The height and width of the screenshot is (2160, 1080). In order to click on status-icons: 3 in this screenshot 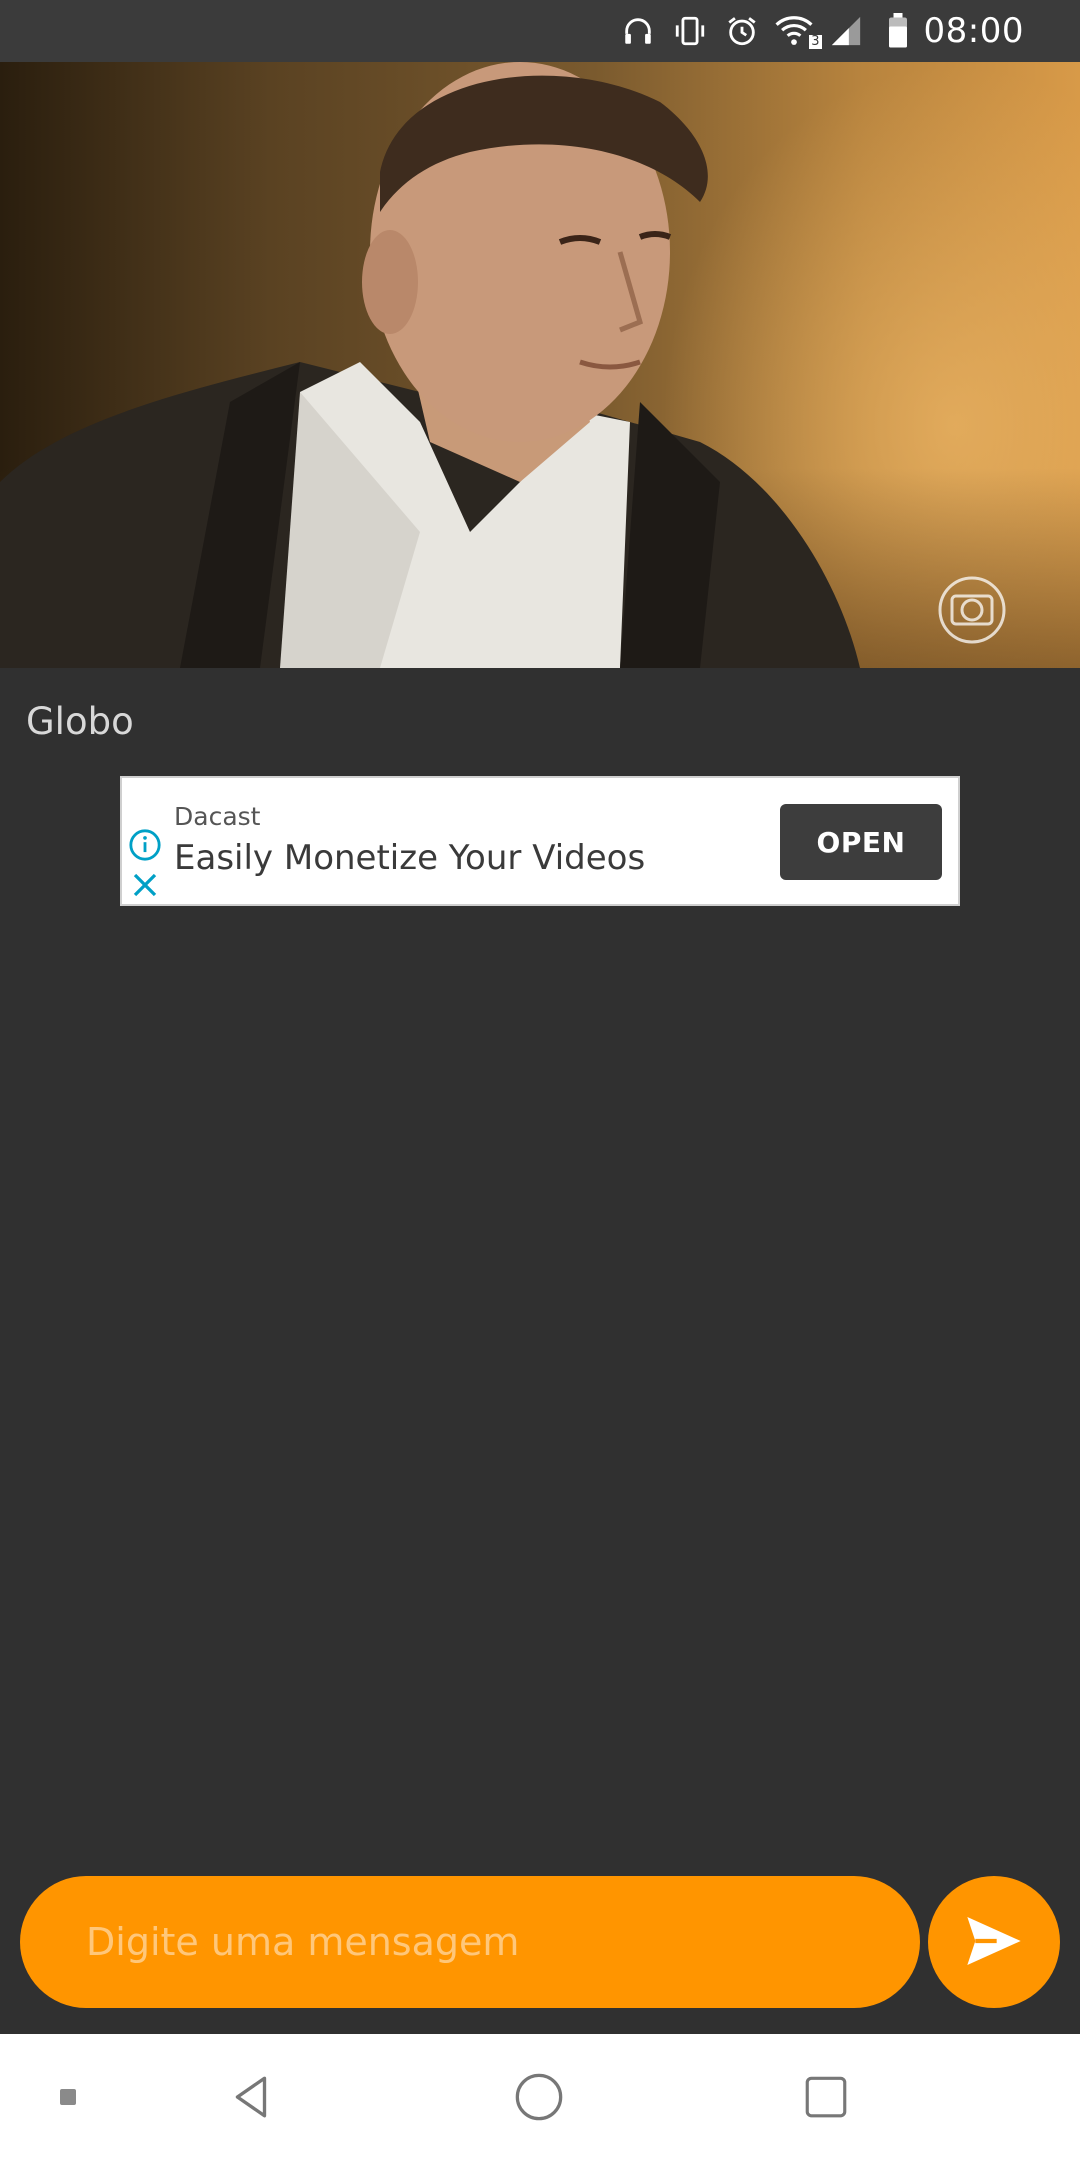, I will do `click(768, 31)`.